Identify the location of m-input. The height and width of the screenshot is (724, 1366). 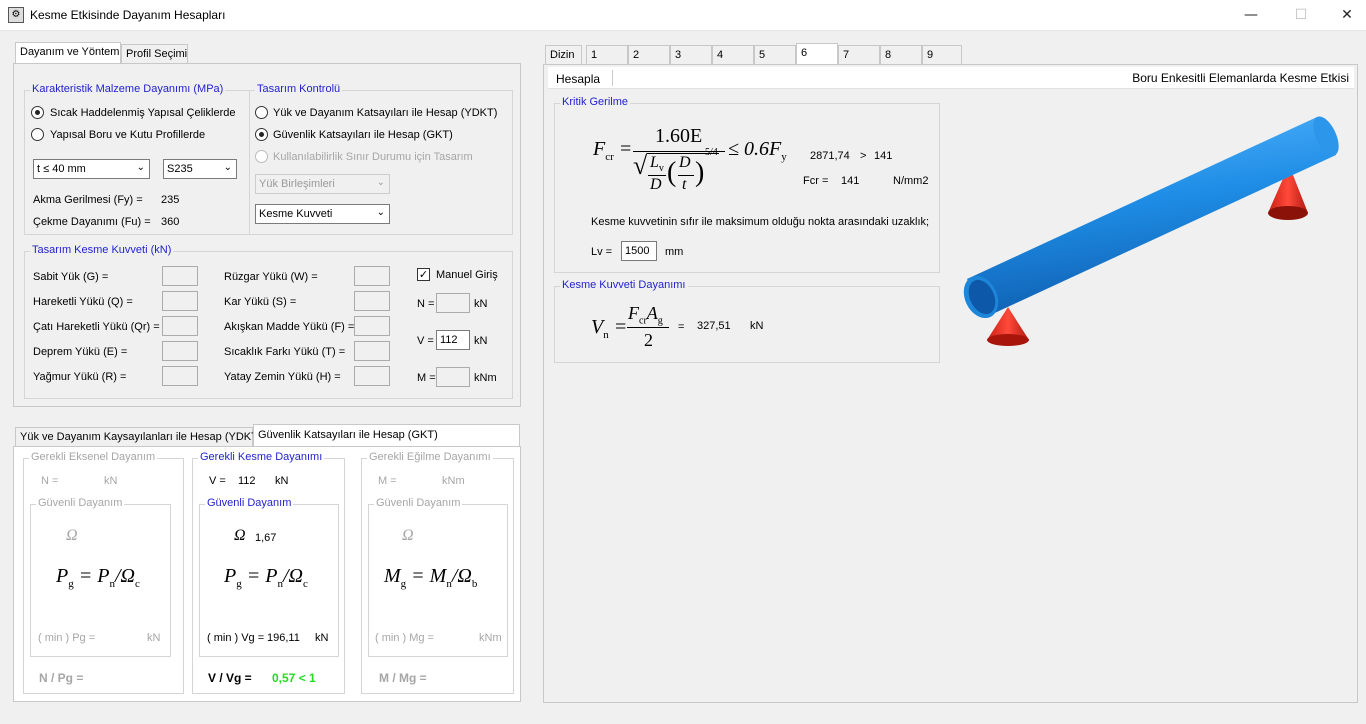
(453, 377).